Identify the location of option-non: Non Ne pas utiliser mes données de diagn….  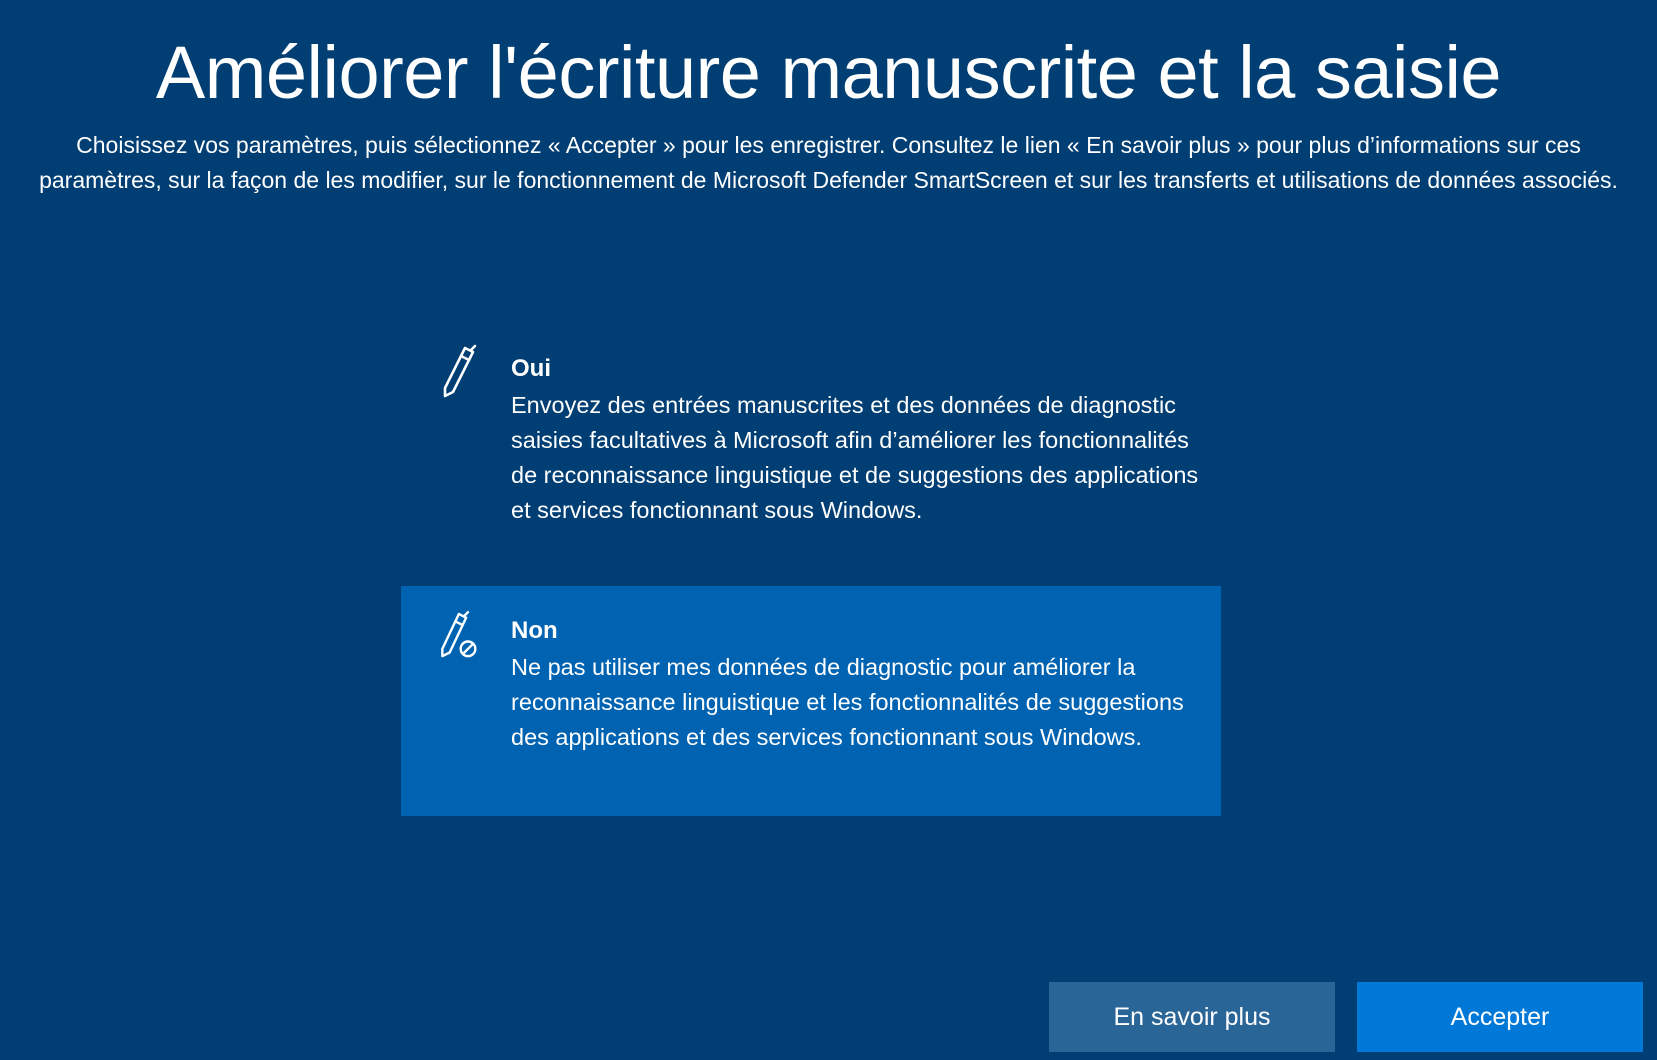
(811, 701).